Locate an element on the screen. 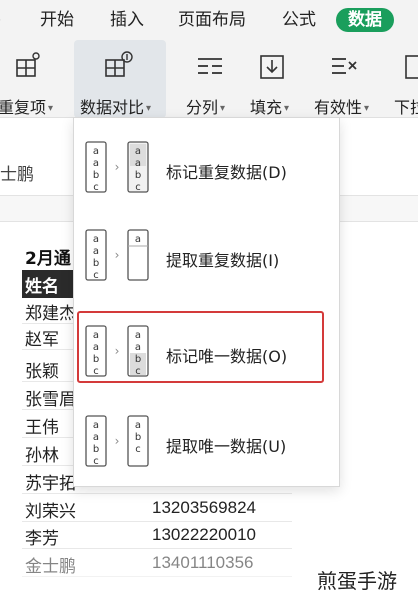 Image resolution: width=418 pixels, height=600 pixels. table-row: 刘荣兴 13203569824 is located at coordinates (157, 509).